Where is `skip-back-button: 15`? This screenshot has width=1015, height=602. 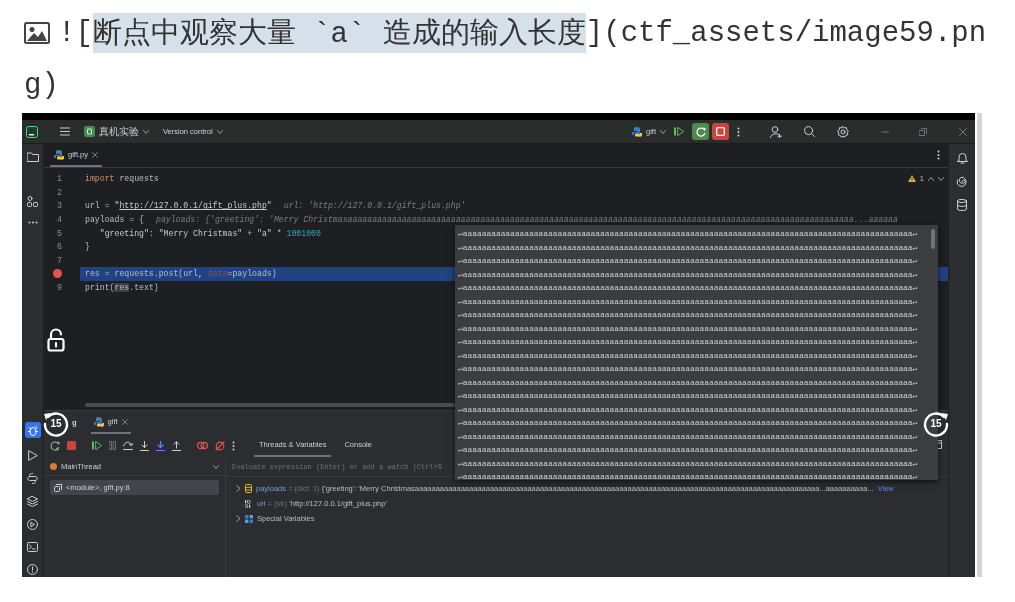
skip-back-button: 15 is located at coordinates (56, 423).